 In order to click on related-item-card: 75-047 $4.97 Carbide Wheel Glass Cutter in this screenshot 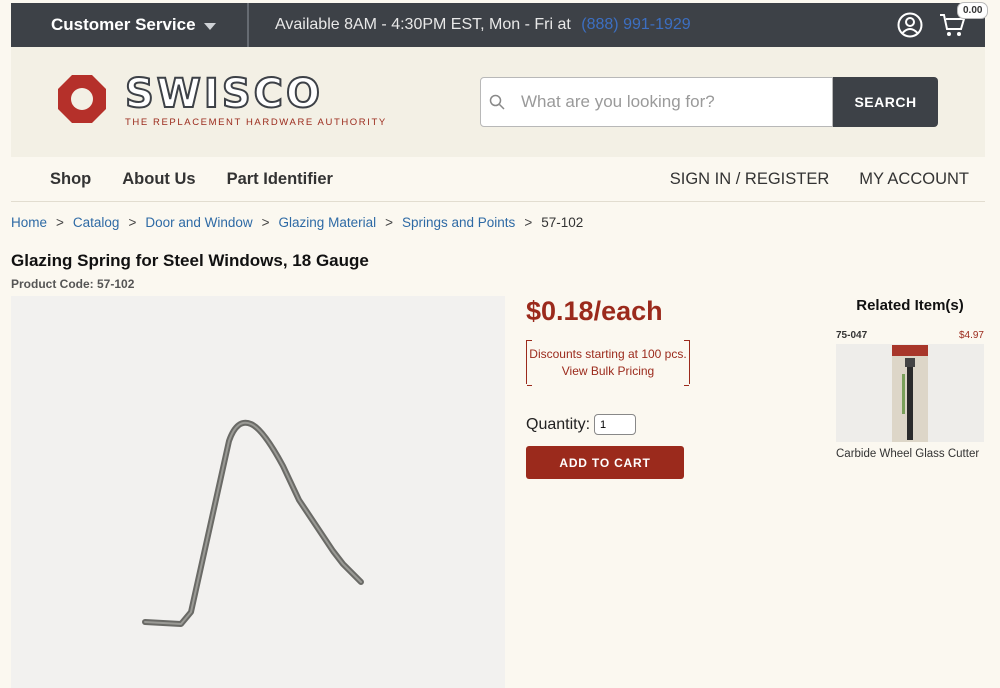, I will do `click(910, 395)`.